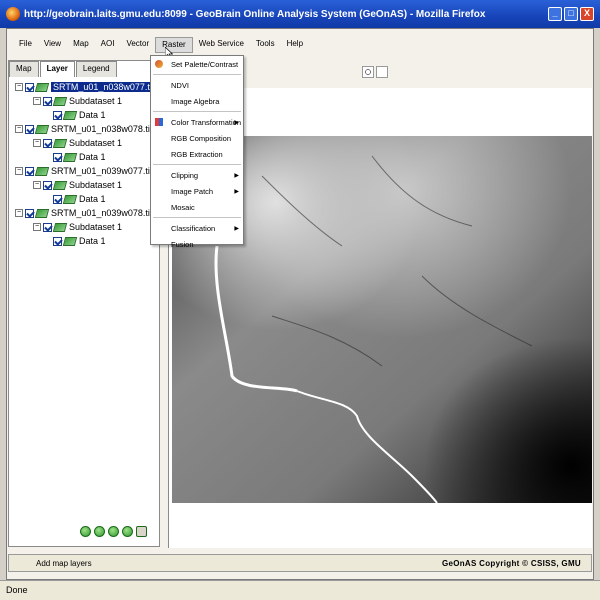 The image size is (600, 600). What do you see at coordinates (197, 85) in the screenshot?
I see `menu-item-ndvi: NDVI` at bounding box center [197, 85].